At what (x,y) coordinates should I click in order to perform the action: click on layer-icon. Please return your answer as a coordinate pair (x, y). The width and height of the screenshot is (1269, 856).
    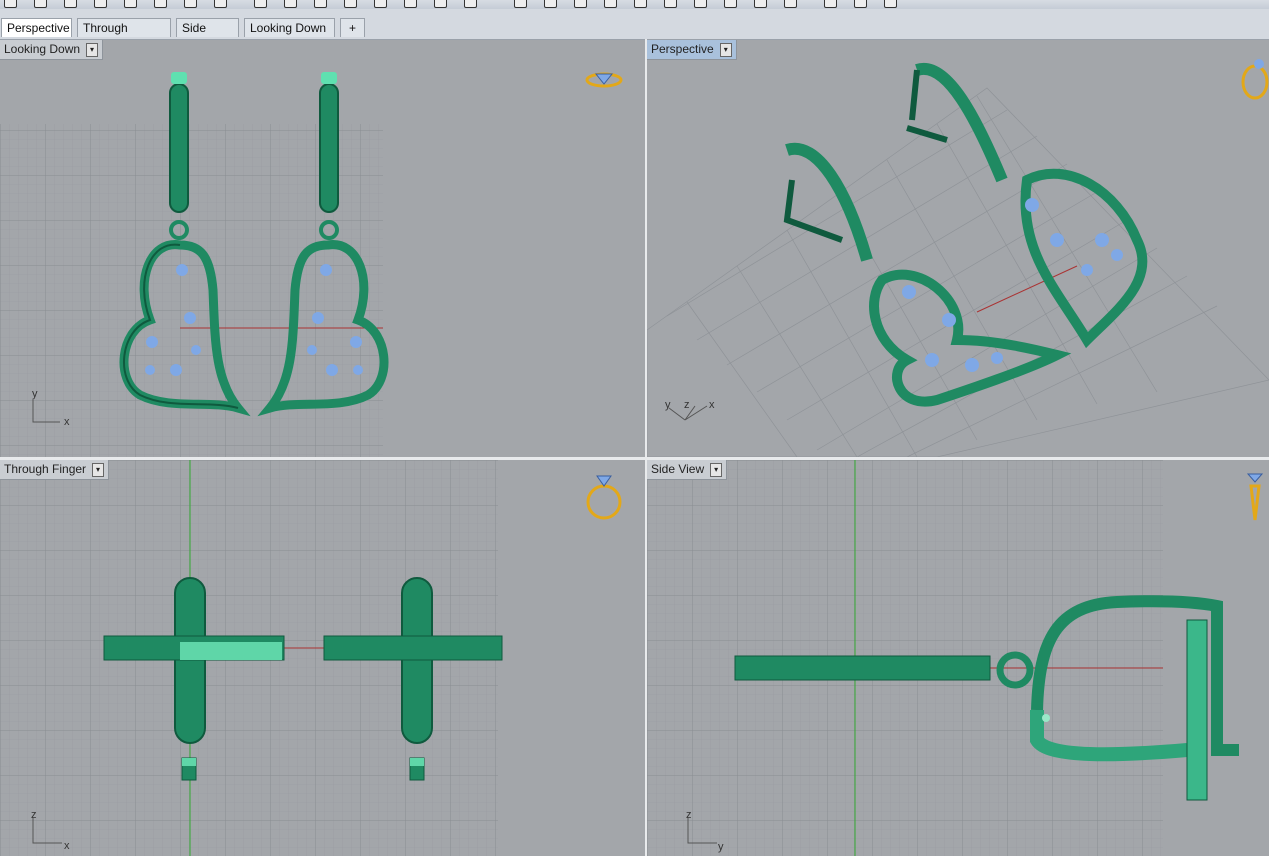
    Looking at the image, I should click on (640, 4).